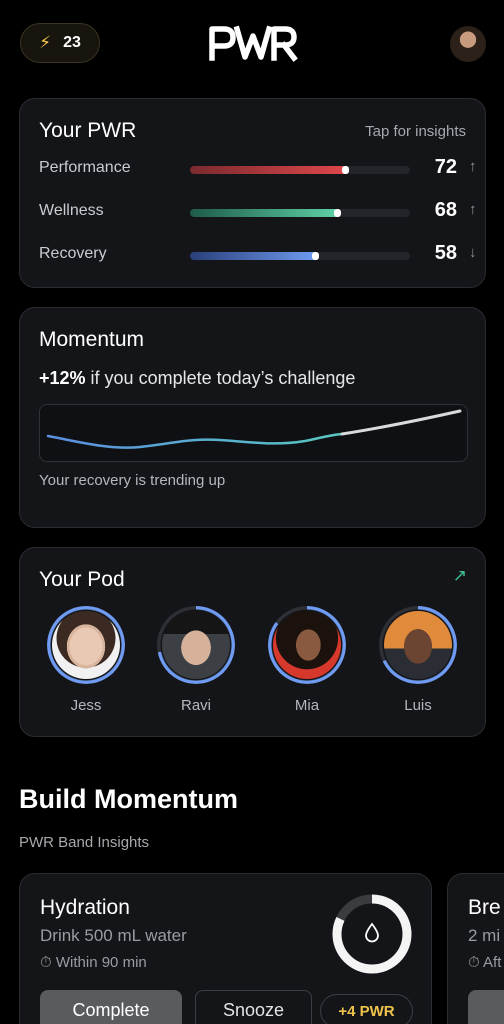  What do you see at coordinates (71, 210) in the screenshot?
I see `metric-label: Wellness` at bounding box center [71, 210].